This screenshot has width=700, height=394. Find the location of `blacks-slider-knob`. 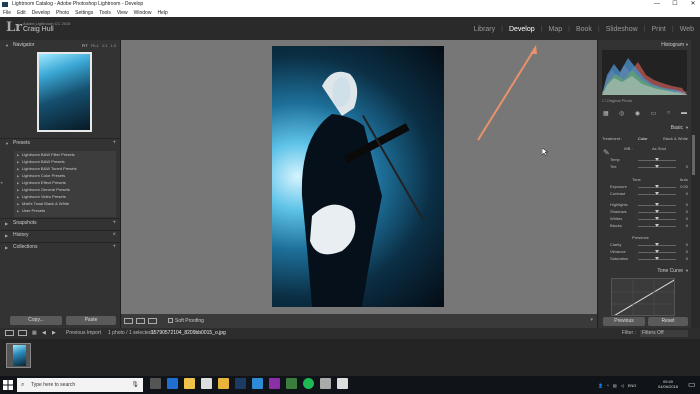

blacks-slider-knob is located at coordinates (657, 225).